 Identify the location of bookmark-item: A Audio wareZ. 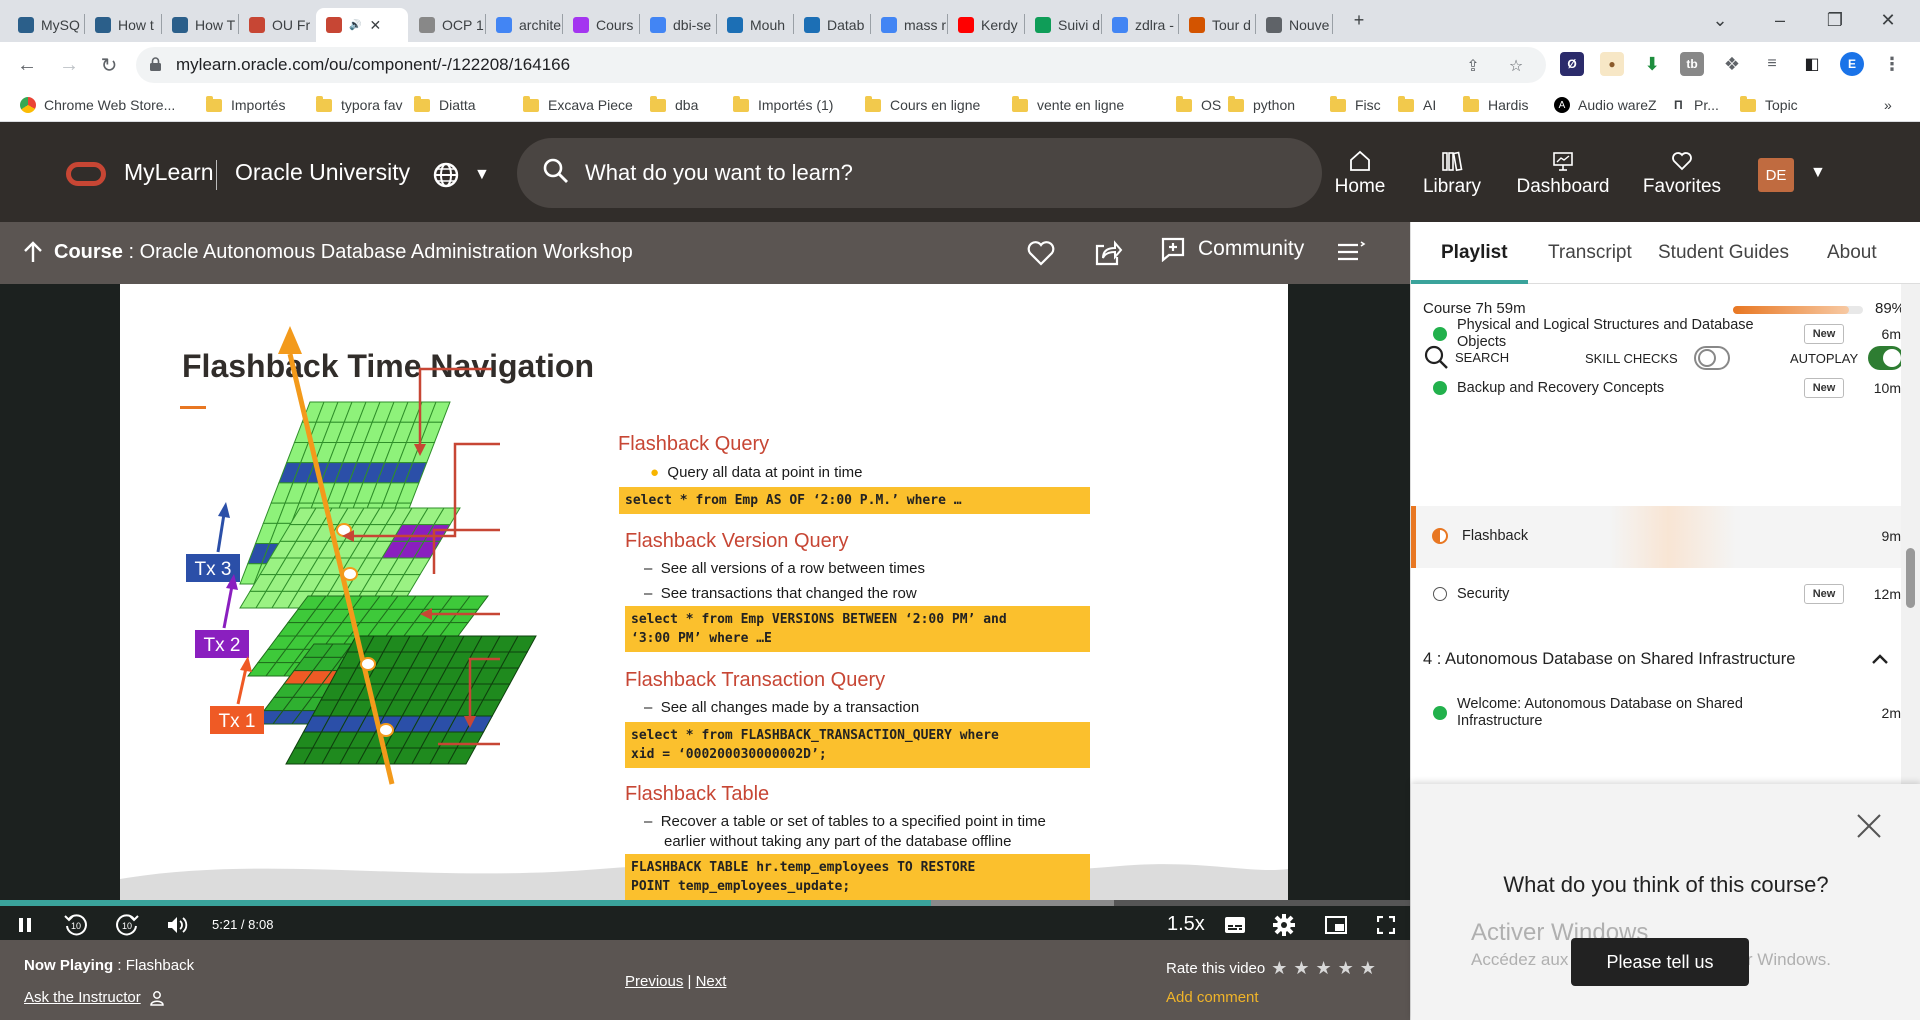
(1605, 105).